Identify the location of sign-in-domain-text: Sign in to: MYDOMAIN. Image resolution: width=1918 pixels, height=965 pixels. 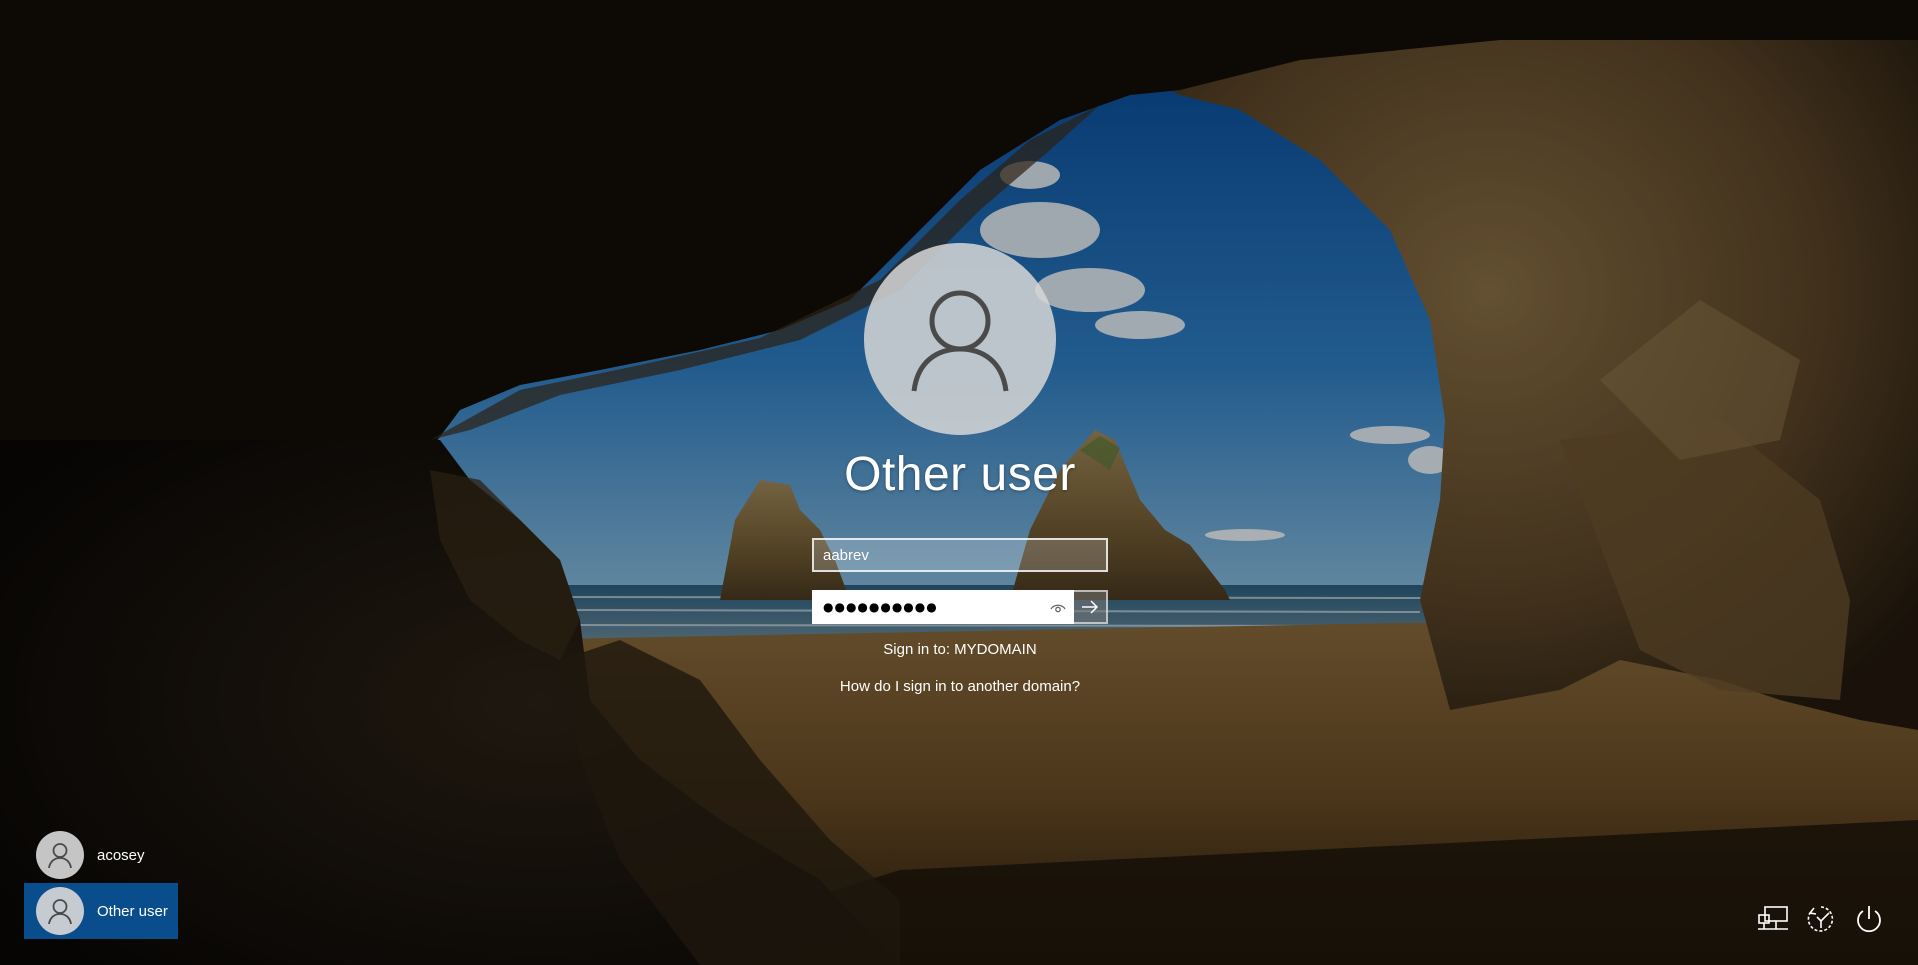
(960, 649).